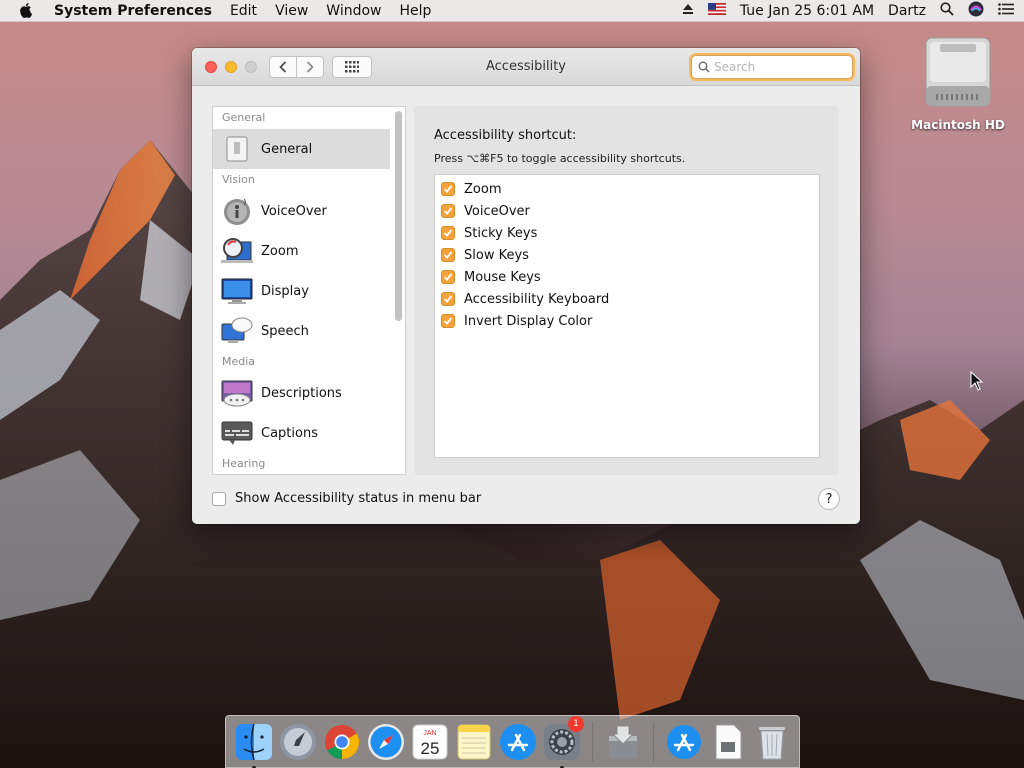 The image size is (1024, 768). I want to click on dock-app-store, so click(518, 742).